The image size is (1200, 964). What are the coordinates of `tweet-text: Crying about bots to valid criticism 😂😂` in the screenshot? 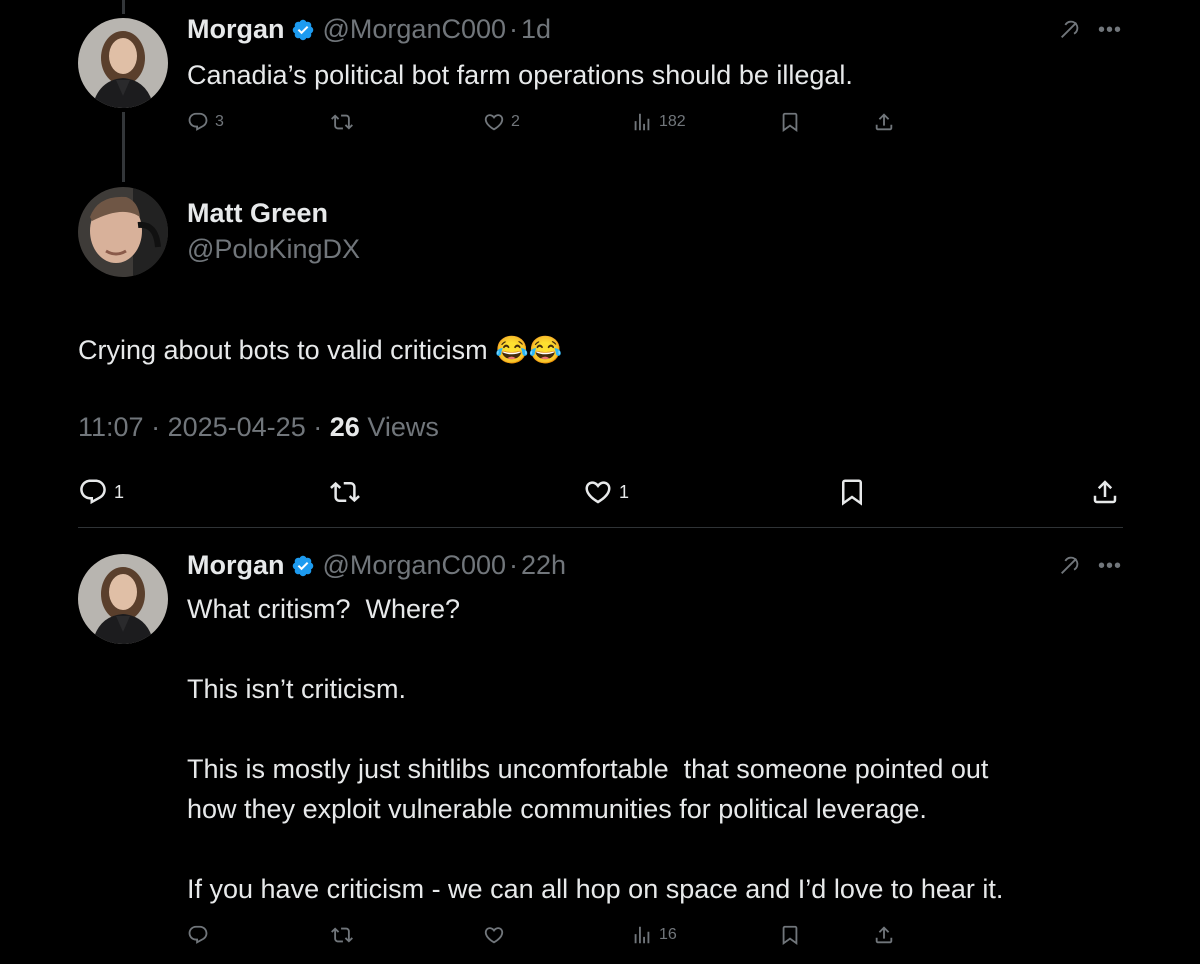 It's located at (320, 350).